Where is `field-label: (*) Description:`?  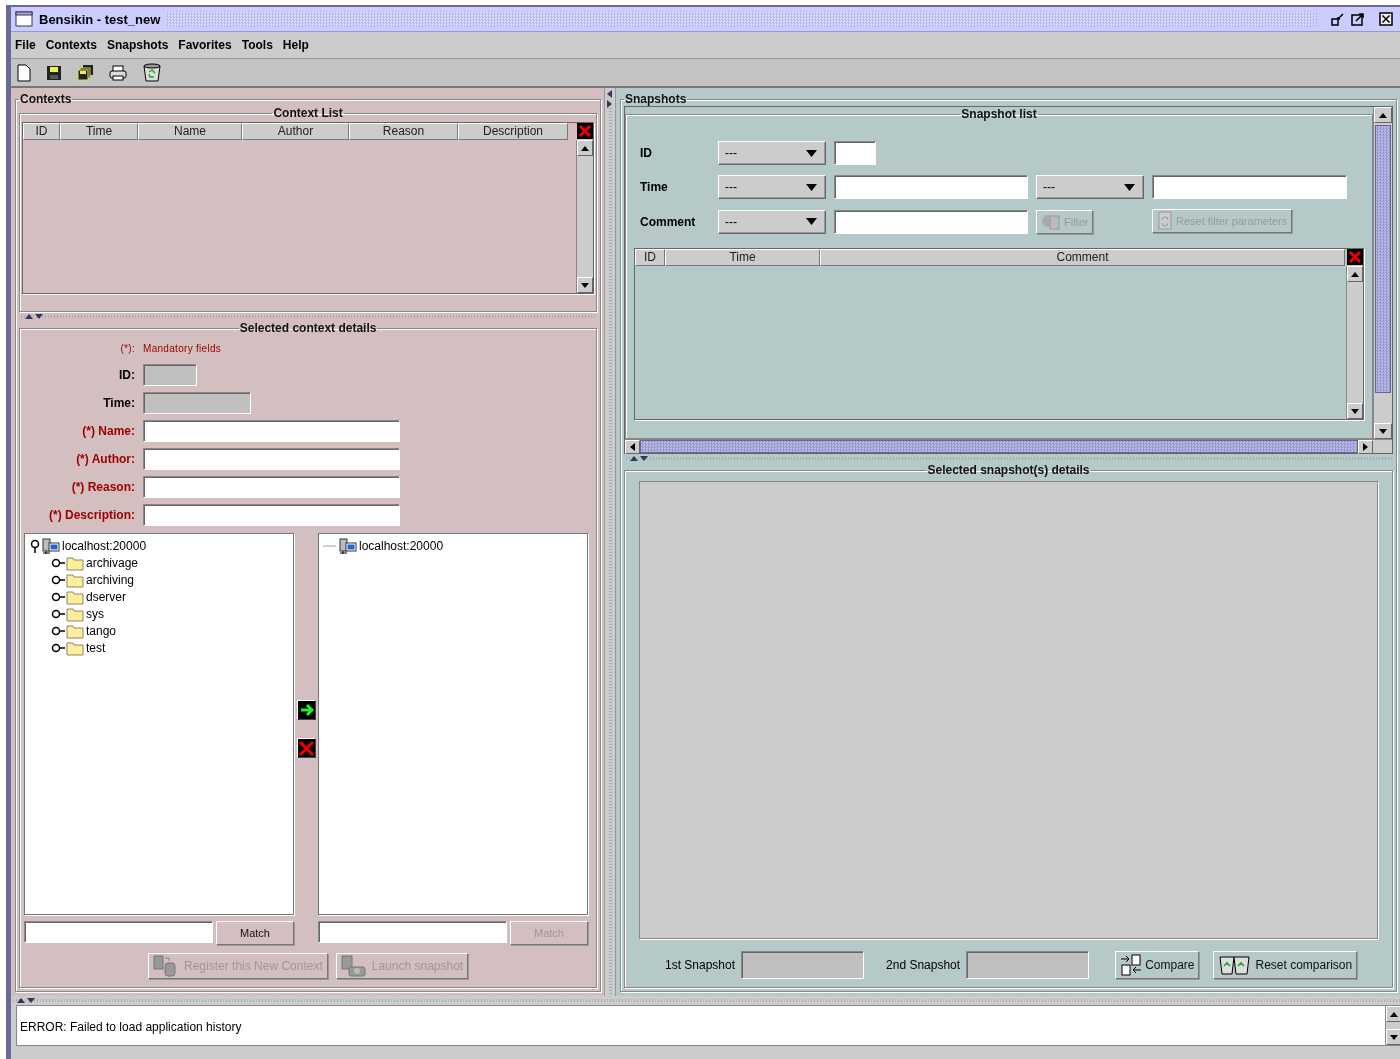 field-label: (*) Description: is located at coordinates (91, 515).